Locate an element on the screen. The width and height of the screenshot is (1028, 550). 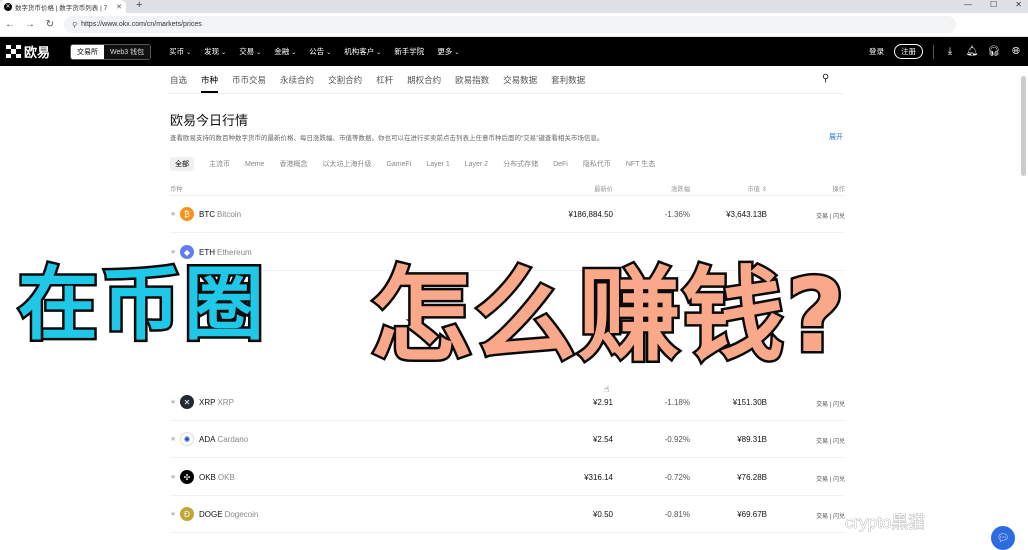
globe-icon: 🌐︎ is located at coordinates (1016, 52).